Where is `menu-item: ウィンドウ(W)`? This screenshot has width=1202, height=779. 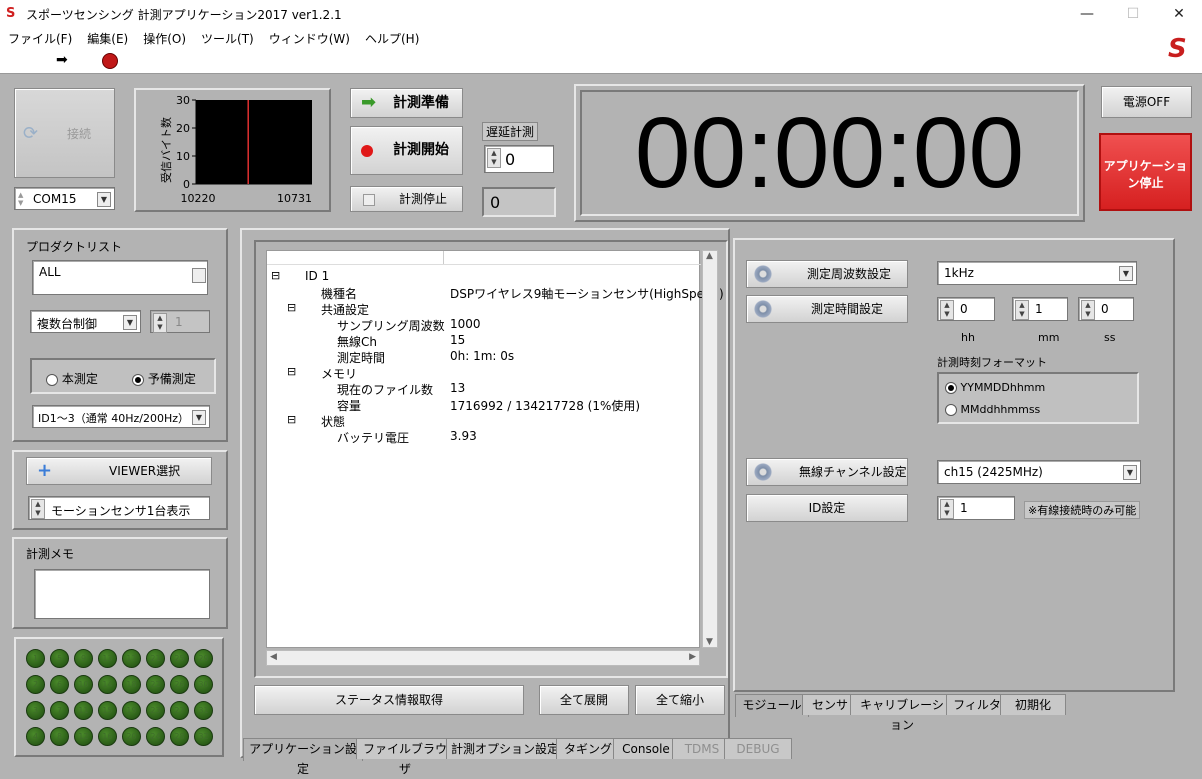 menu-item: ウィンドウ(W) is located at coordinates (309, 37).